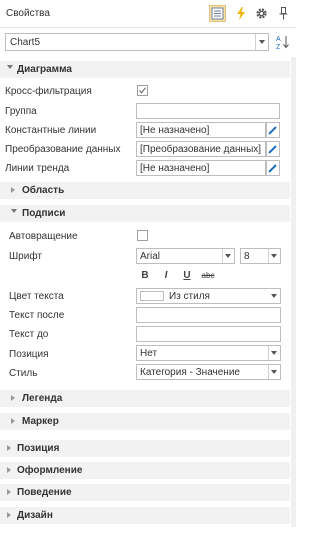  What do you see at coordinates (43, 190) in the screenshot?
I see `section-area-label: Область` at bounding box center [43, 190].